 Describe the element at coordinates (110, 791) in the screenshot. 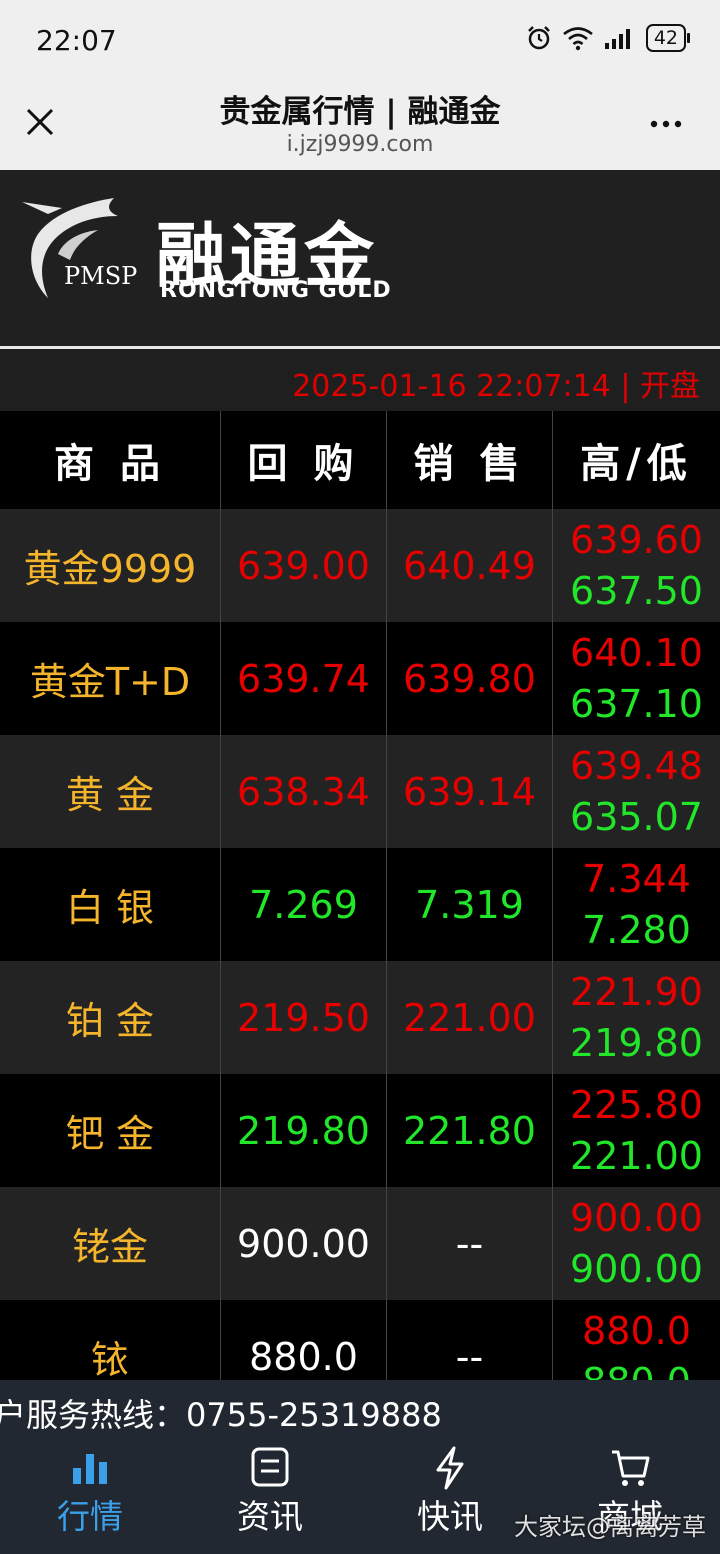

I see `product-name: 黄 金` at that location.